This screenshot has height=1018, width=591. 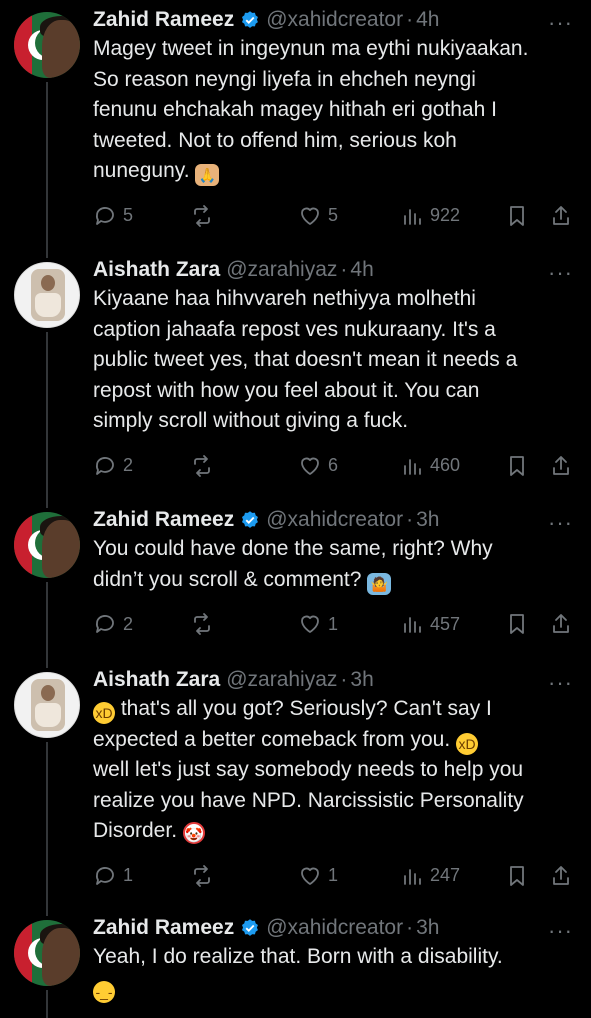 I want to click on views-count: 922, so click(x=445, y=215).